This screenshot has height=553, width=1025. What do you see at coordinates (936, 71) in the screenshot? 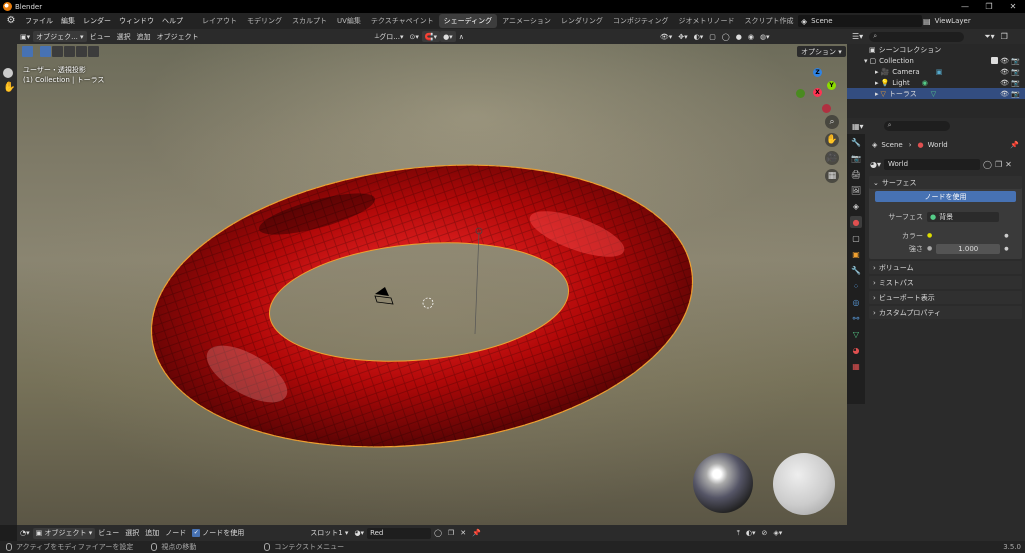
I see `outliner-row-camera: ▸ 🎥 Camera ▣ 👁 📷` at bounding box center [936, 71].